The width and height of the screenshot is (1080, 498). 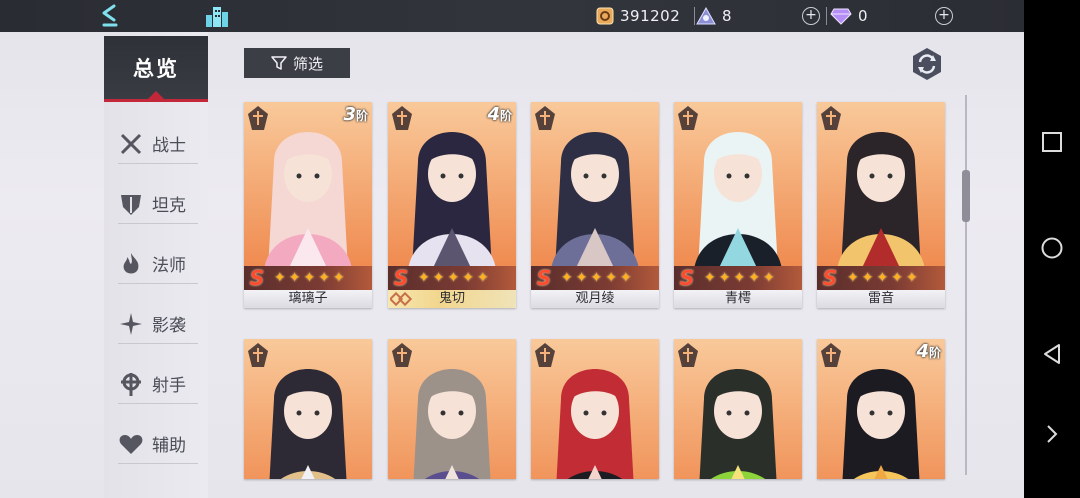 What do you see at coordinates (169, 326) in the screenshot?
I see `tab-assassin-label: 影袭` at bounding box center [169, 326].